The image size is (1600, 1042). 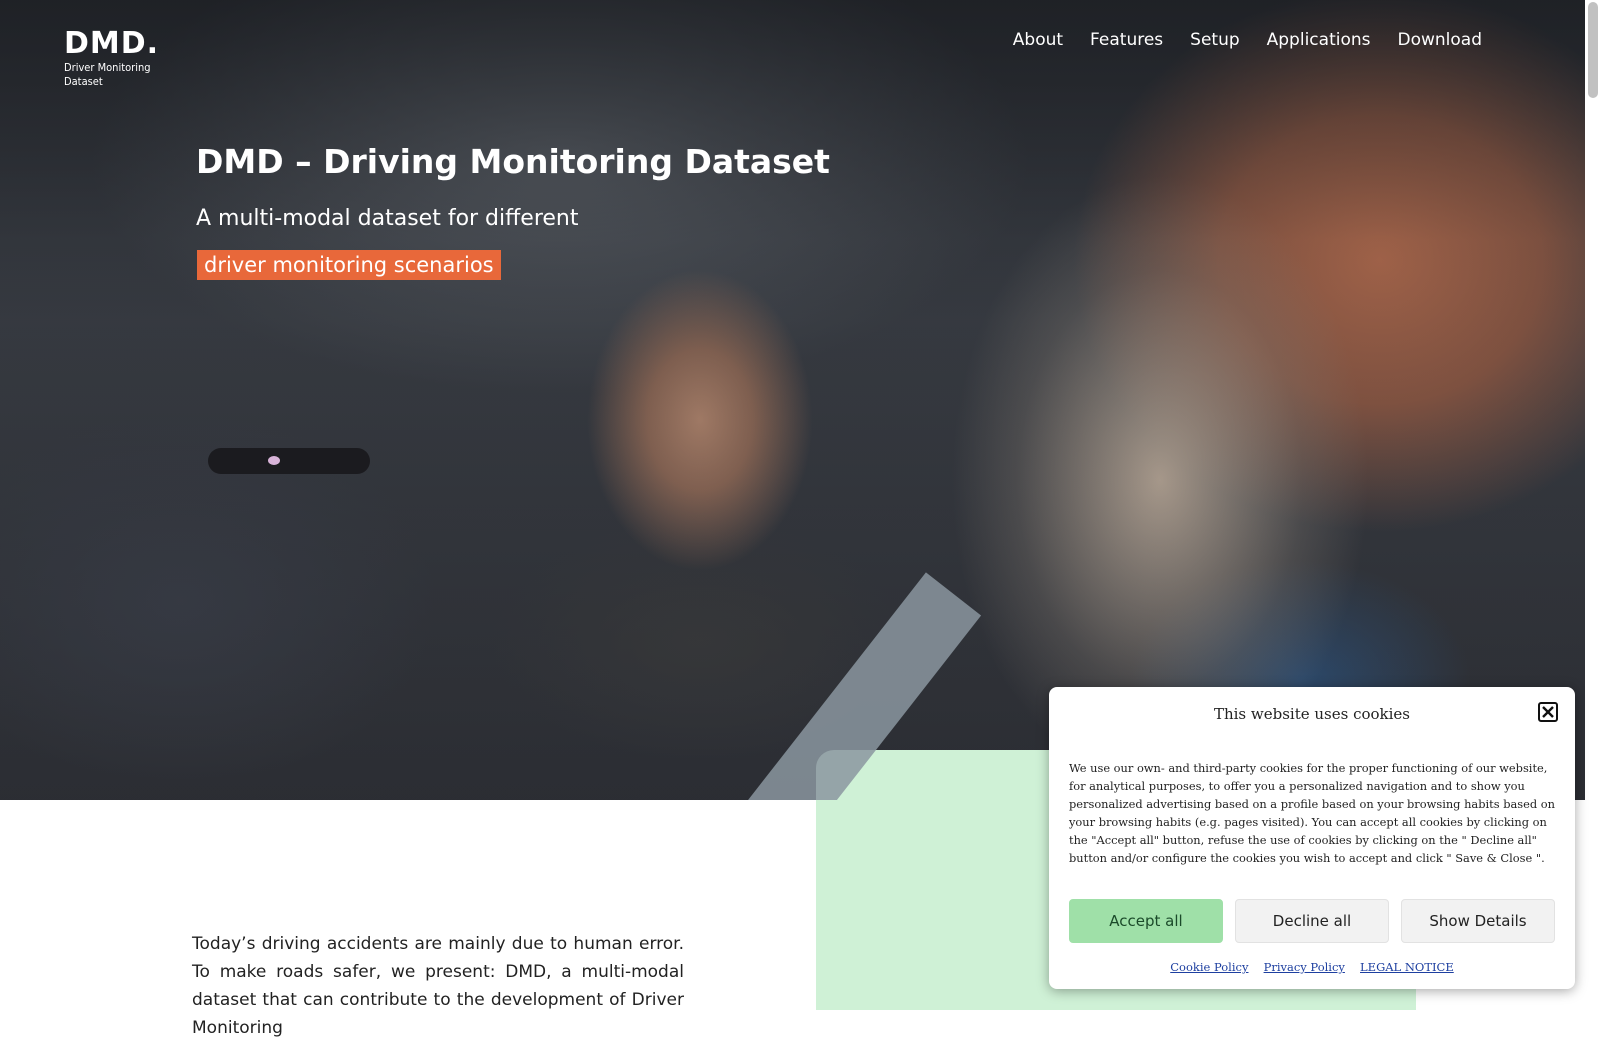 What do you see at coordinates (513, 161) in the screenshot?
I see `hero-title: DMD – Driving Monitoring Dataset` at bounding box center [513, 161].